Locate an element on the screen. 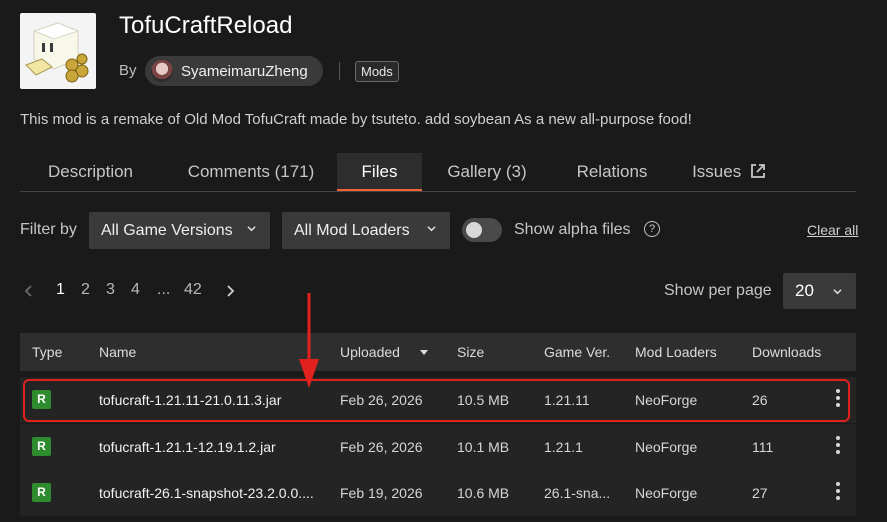  col-mod-loaders: Mod Loaders is located at coordinates (676, 352).